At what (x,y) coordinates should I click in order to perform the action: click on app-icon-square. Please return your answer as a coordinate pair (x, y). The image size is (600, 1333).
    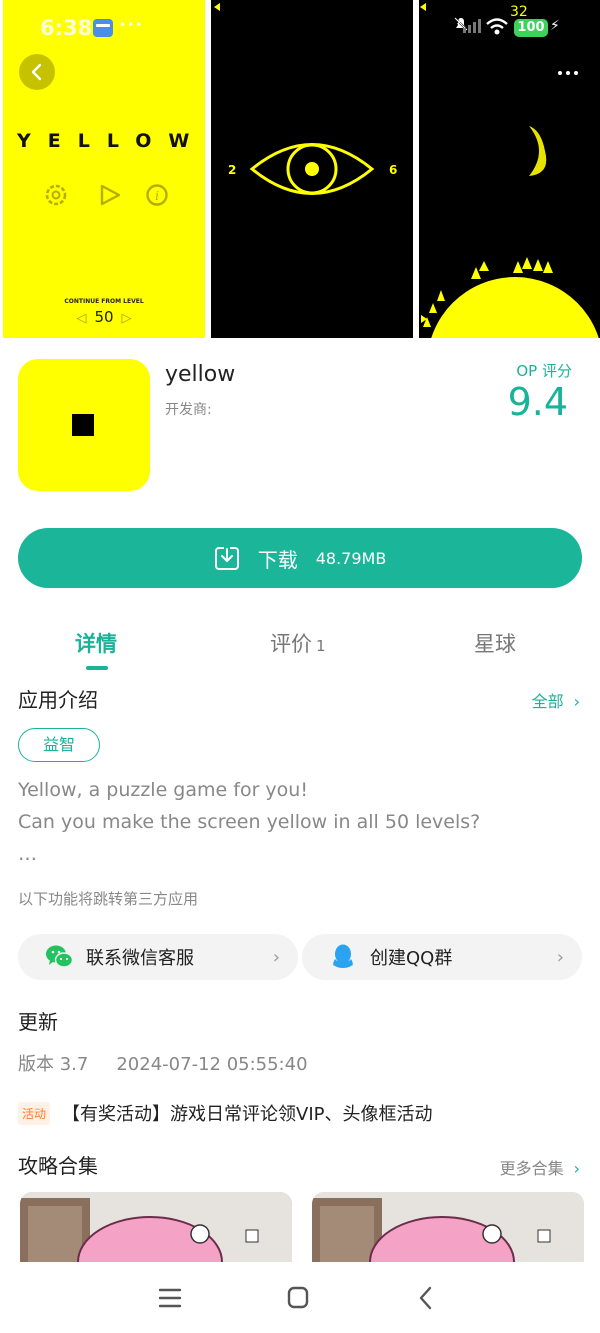
    Looking at the image, I should click on (83, 425).